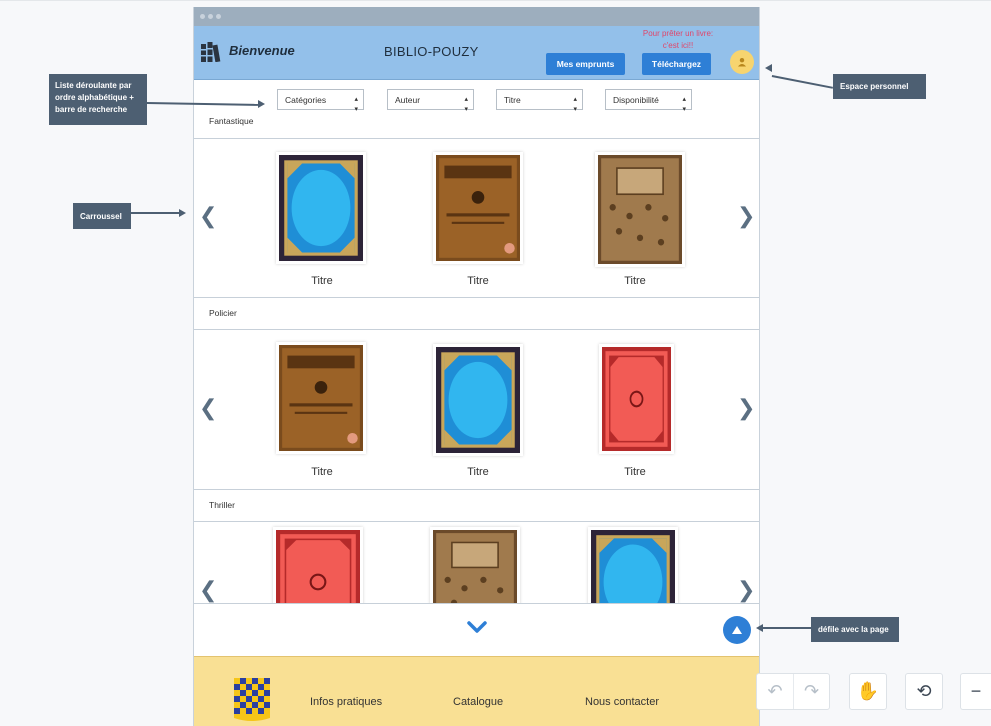 This screenshot has height=726, width=991. I want to click on annotation-personal-space: Espace personnel, so click(879, 86).